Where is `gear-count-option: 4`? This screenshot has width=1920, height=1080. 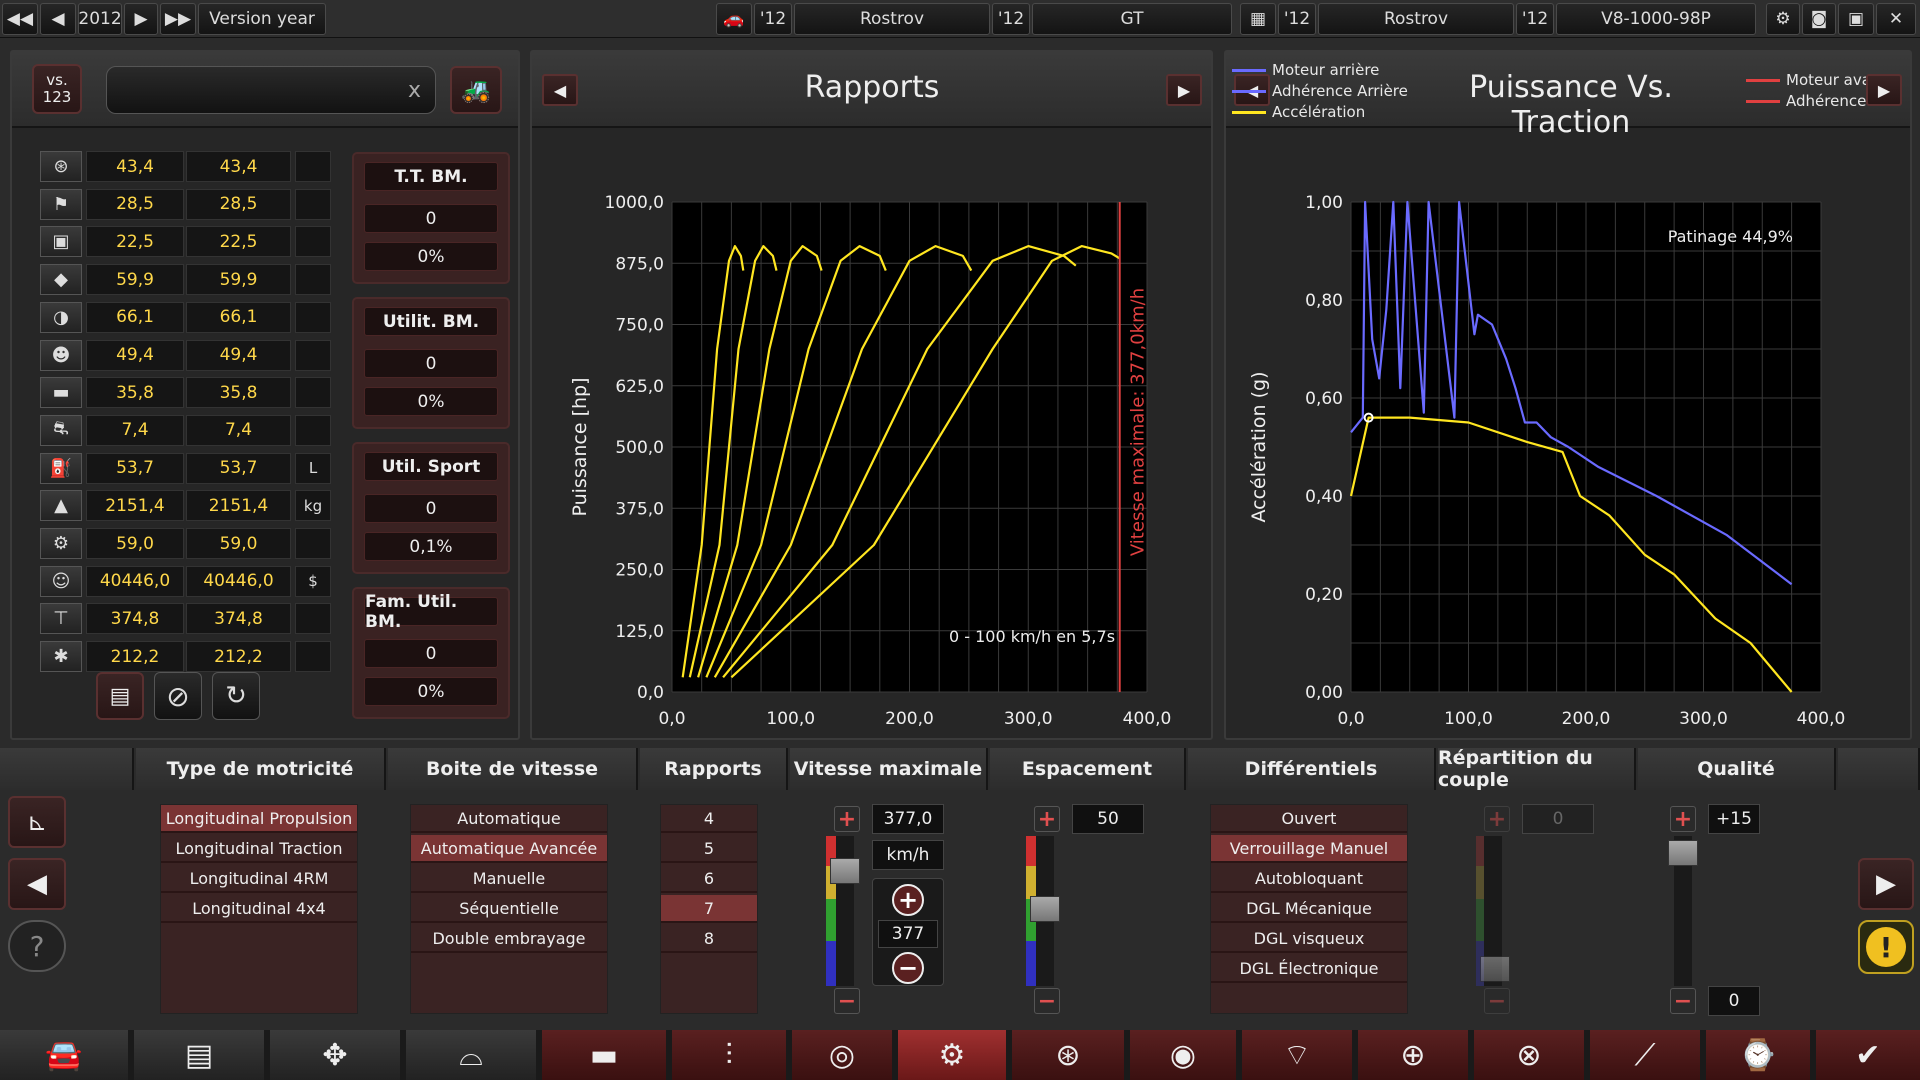
gear-count-option: 4 is located at coordinates (709, 819).